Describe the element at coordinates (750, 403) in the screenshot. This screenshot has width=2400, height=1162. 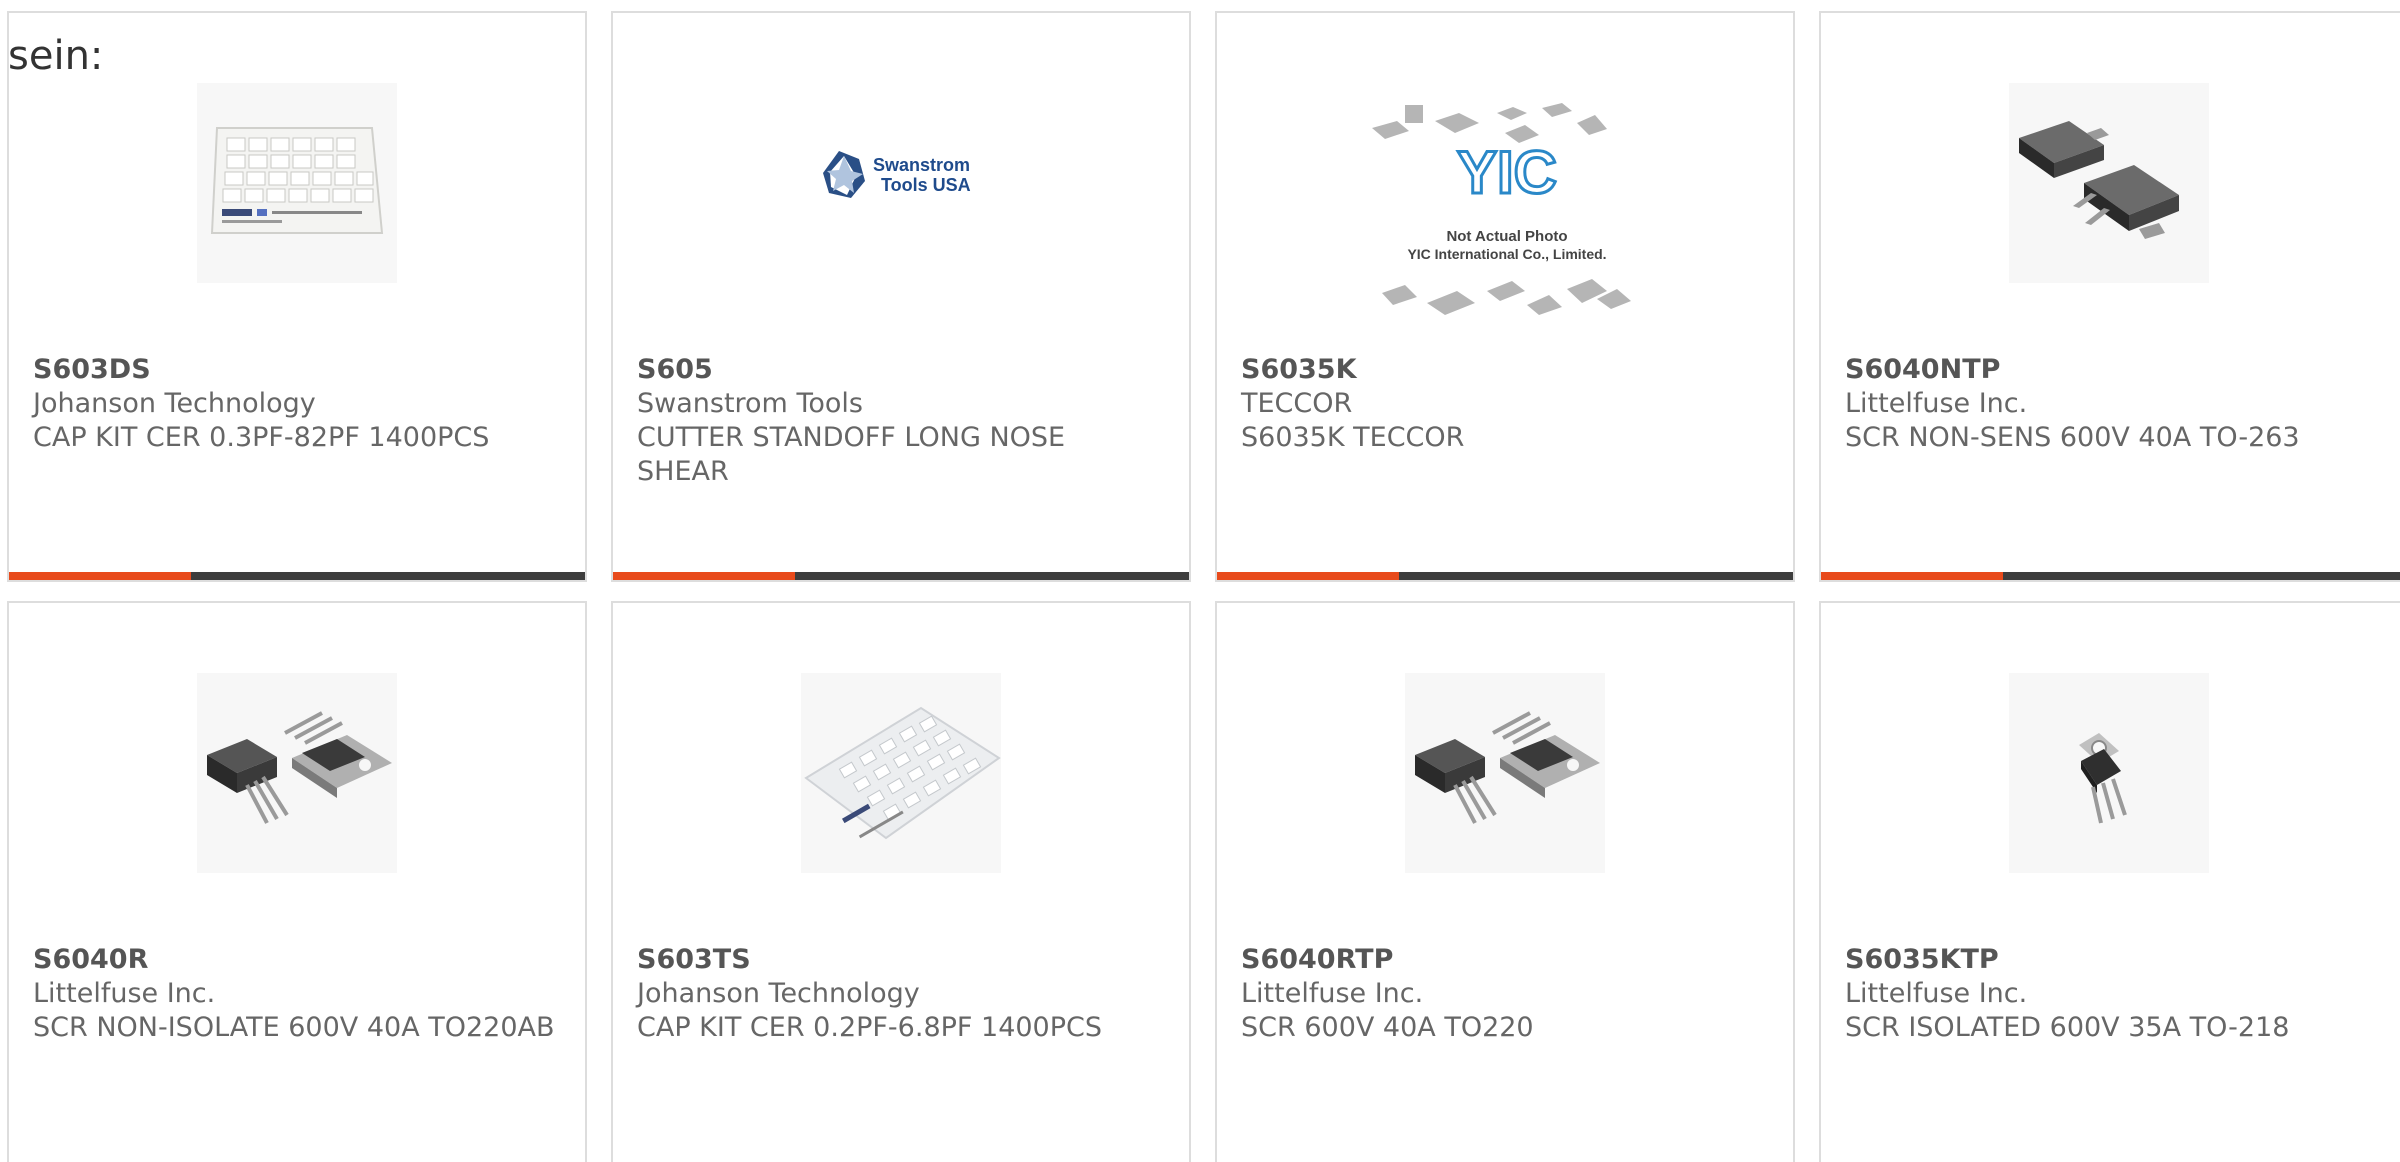
I see `manufacturer: Swanstrom Tools` at that location.